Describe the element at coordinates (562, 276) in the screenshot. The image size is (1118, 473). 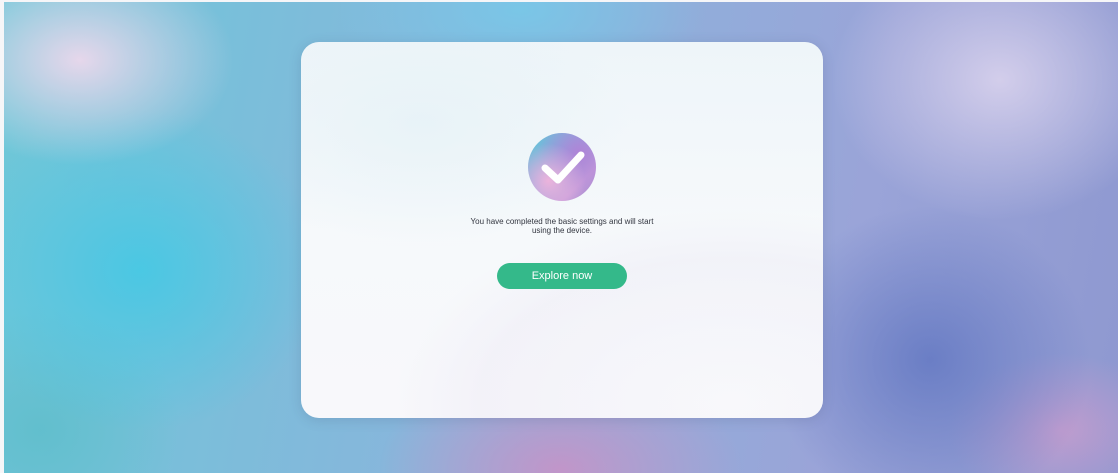
I see `explore-now-button: Explore now` at that location.